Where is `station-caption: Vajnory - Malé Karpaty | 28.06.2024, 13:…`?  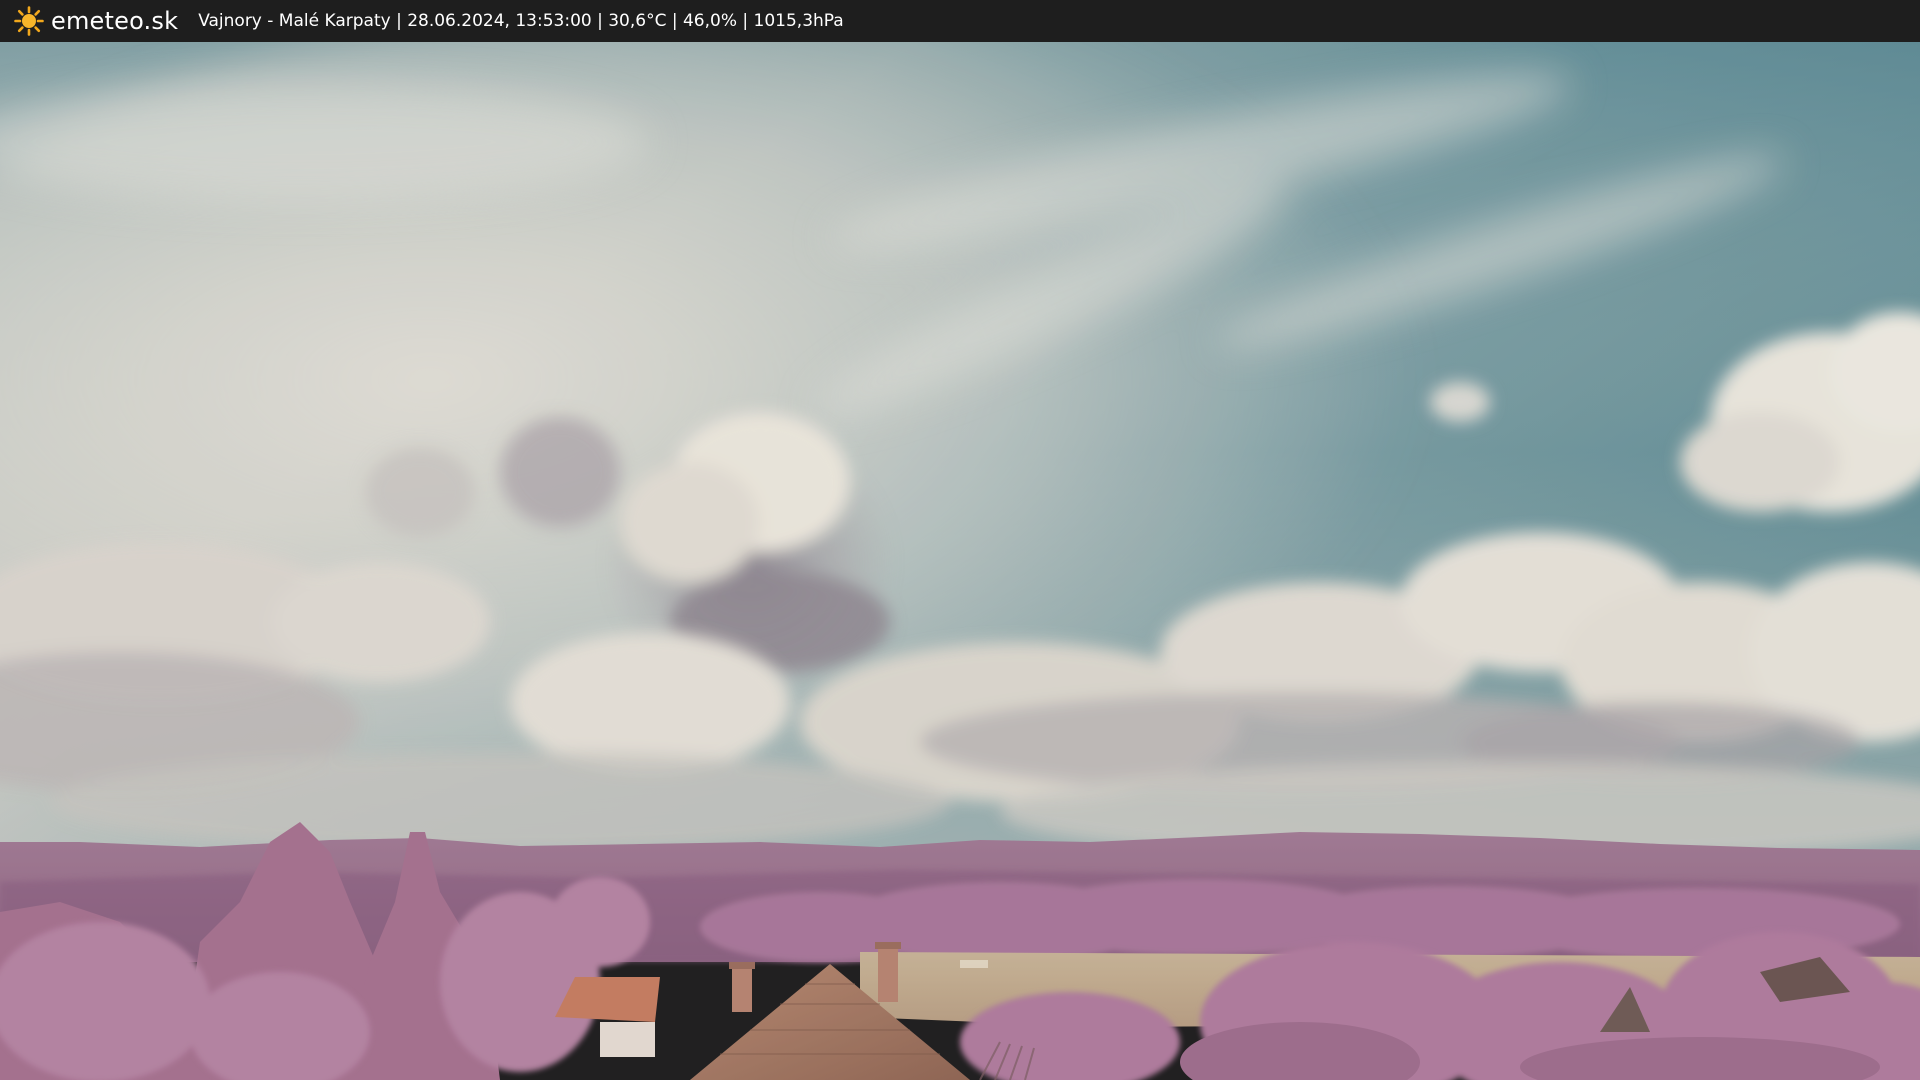 station-caption: Vajnory - Malé Karpaty | 28.06.2024, 13:… is located at coordinates (521, 21).